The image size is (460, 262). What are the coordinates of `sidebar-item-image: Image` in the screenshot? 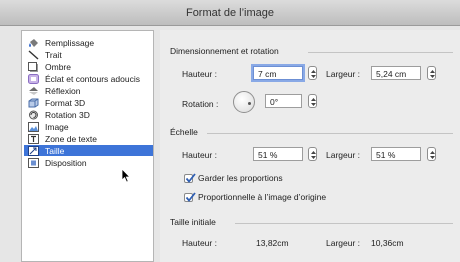 It's located at (88, 126).